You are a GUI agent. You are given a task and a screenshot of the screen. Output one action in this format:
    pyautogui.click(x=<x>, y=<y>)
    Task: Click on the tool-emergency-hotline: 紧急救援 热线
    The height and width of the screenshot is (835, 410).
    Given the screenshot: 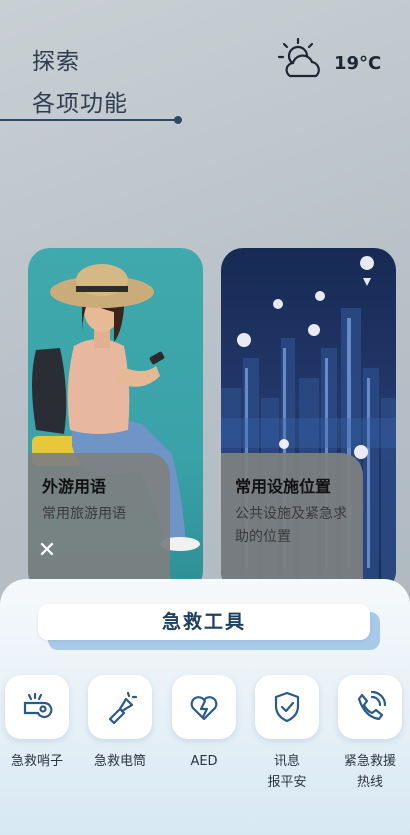 What is the action you would take?
    pyautogui.click(x=369, y=734)
    